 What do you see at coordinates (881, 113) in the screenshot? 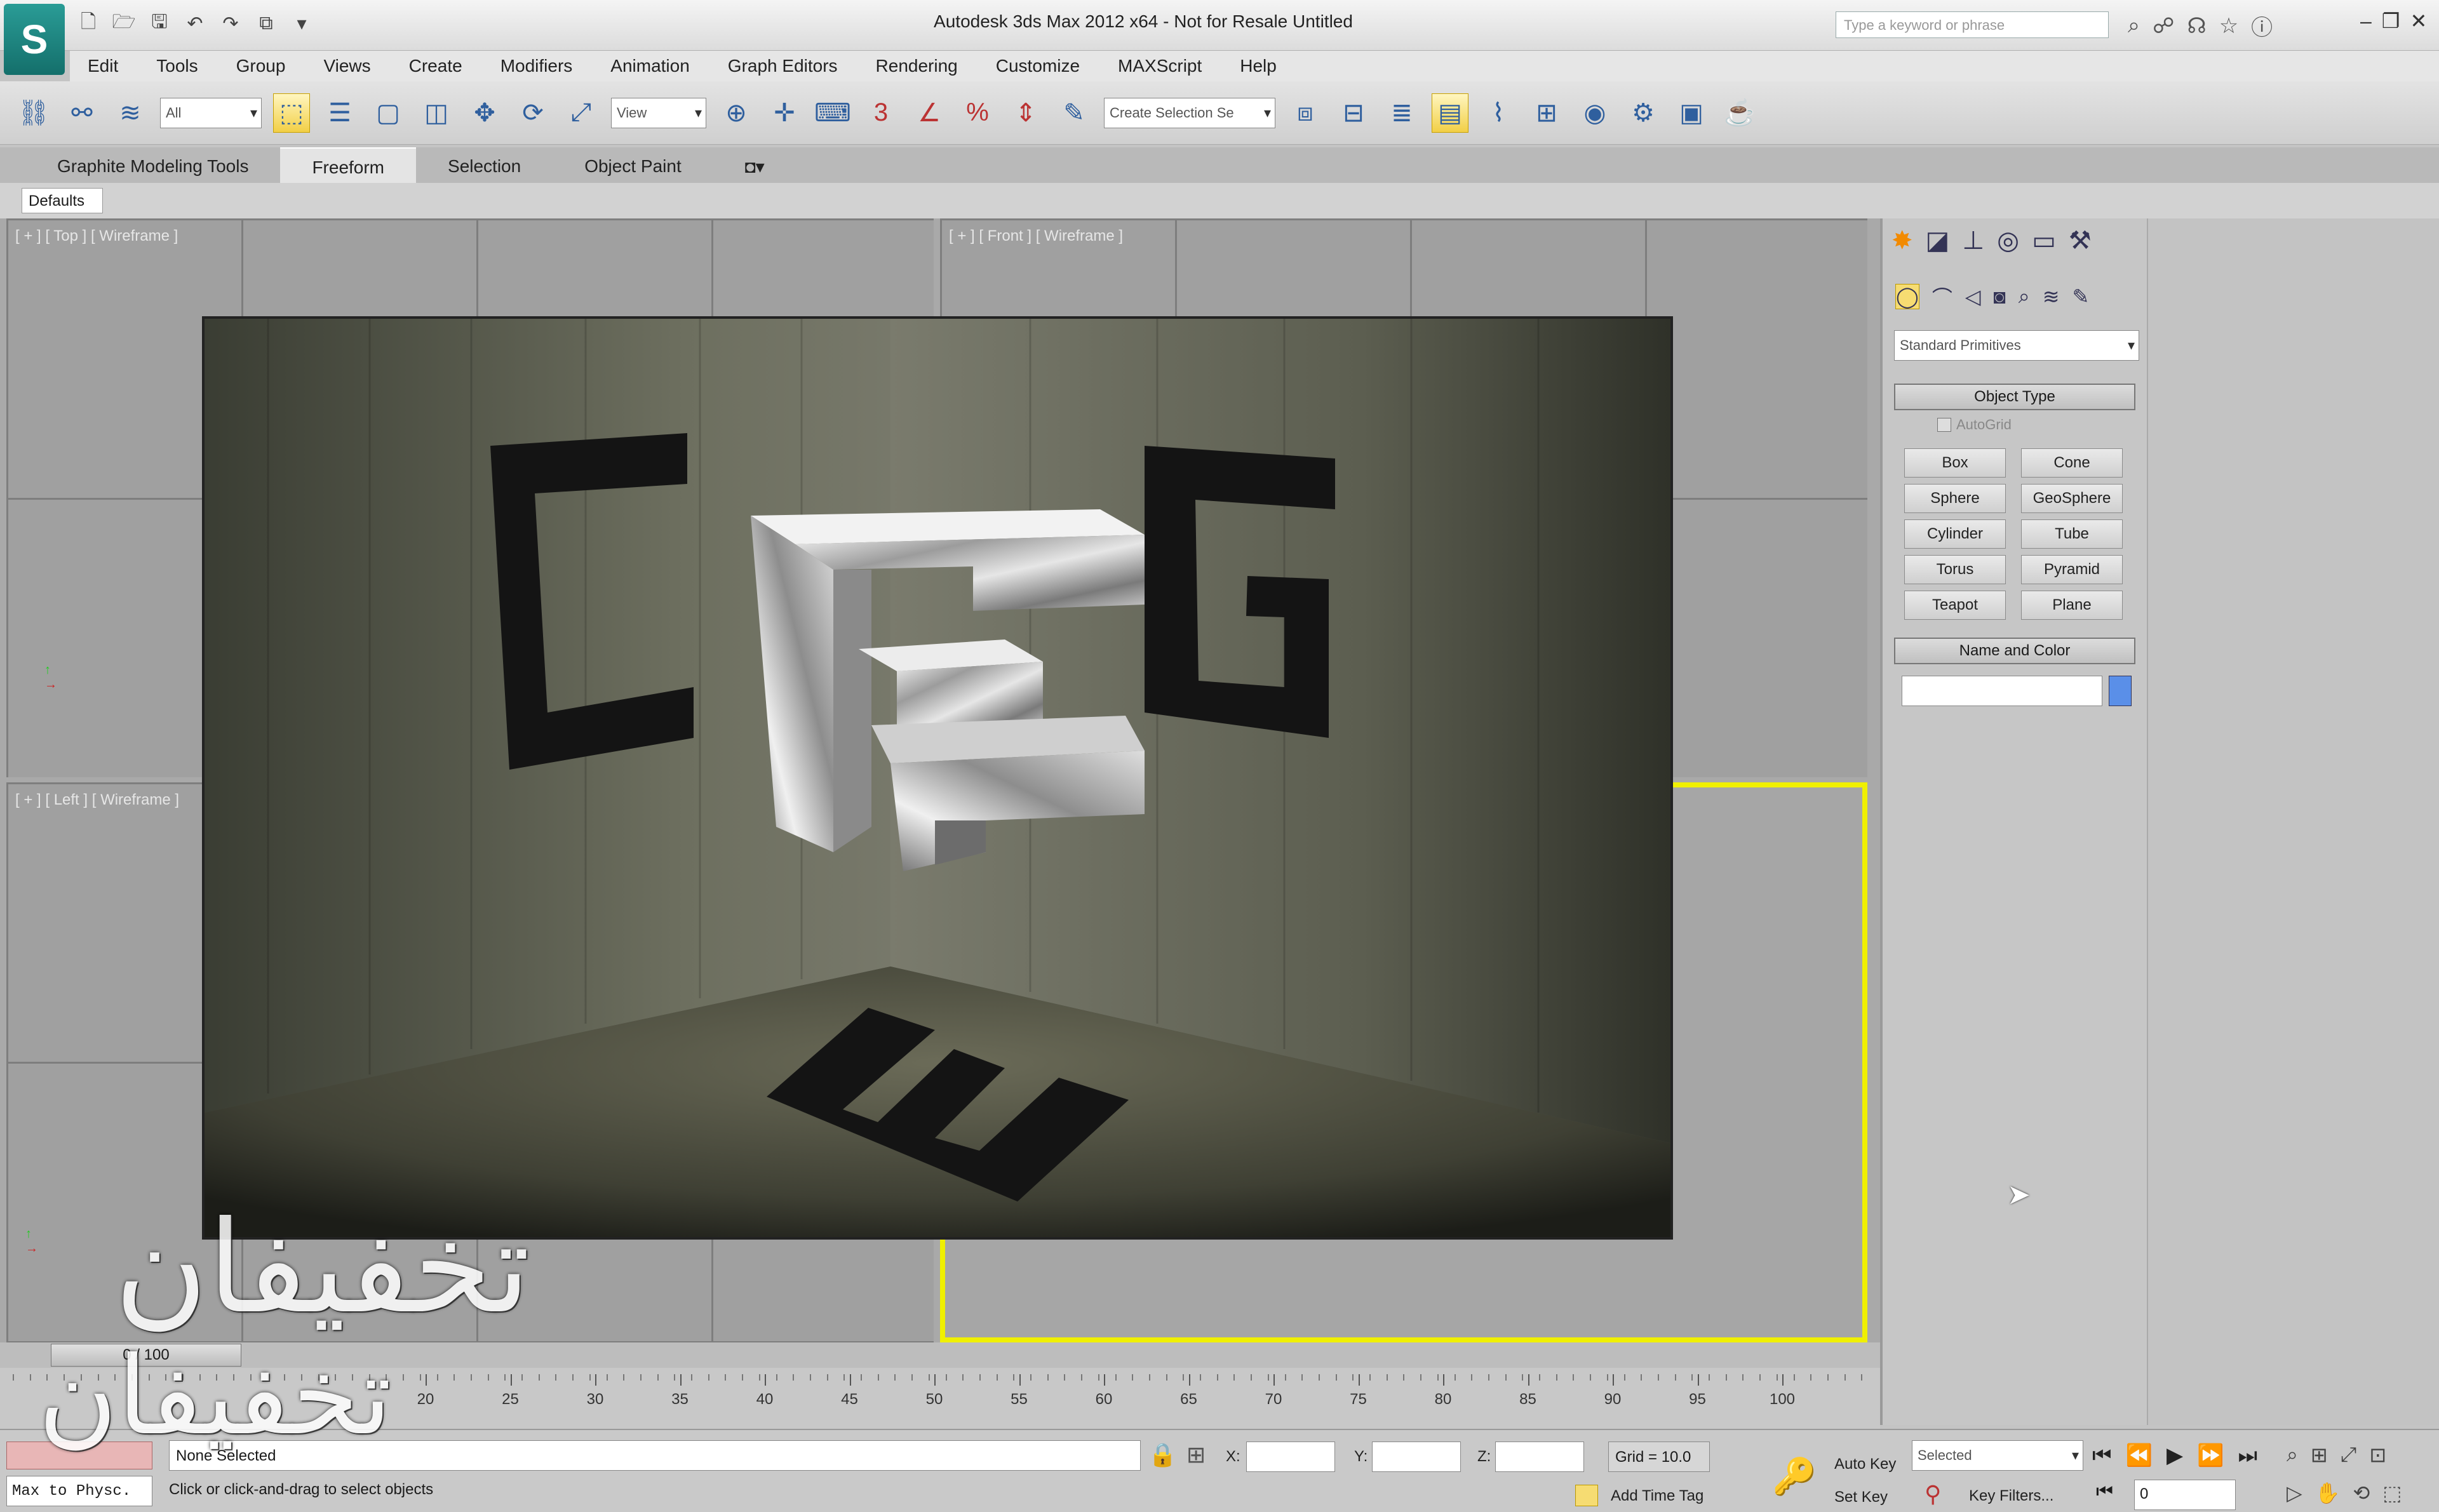
I see `snaps-toggle-icon: 3` at bounding box center [881, 113].